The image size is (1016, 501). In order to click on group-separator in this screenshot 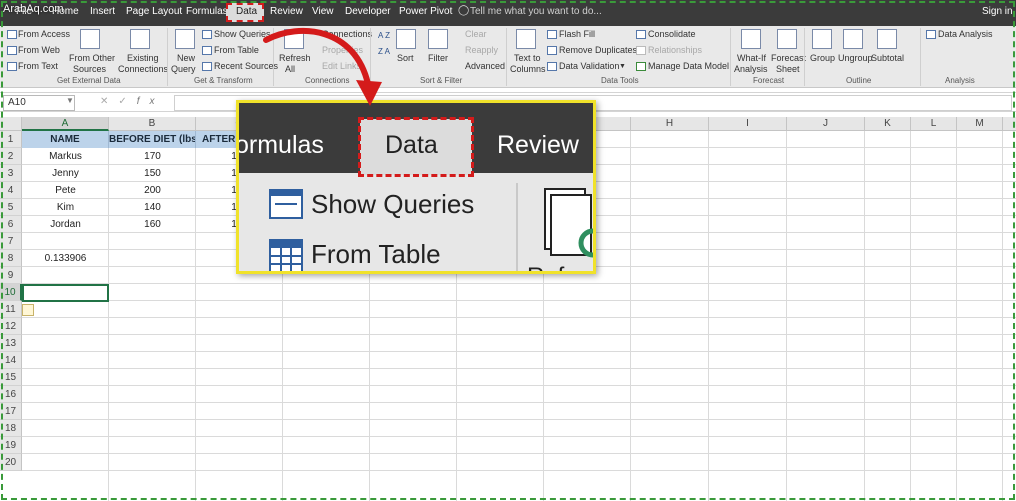, I will do `click(804, 57)`.